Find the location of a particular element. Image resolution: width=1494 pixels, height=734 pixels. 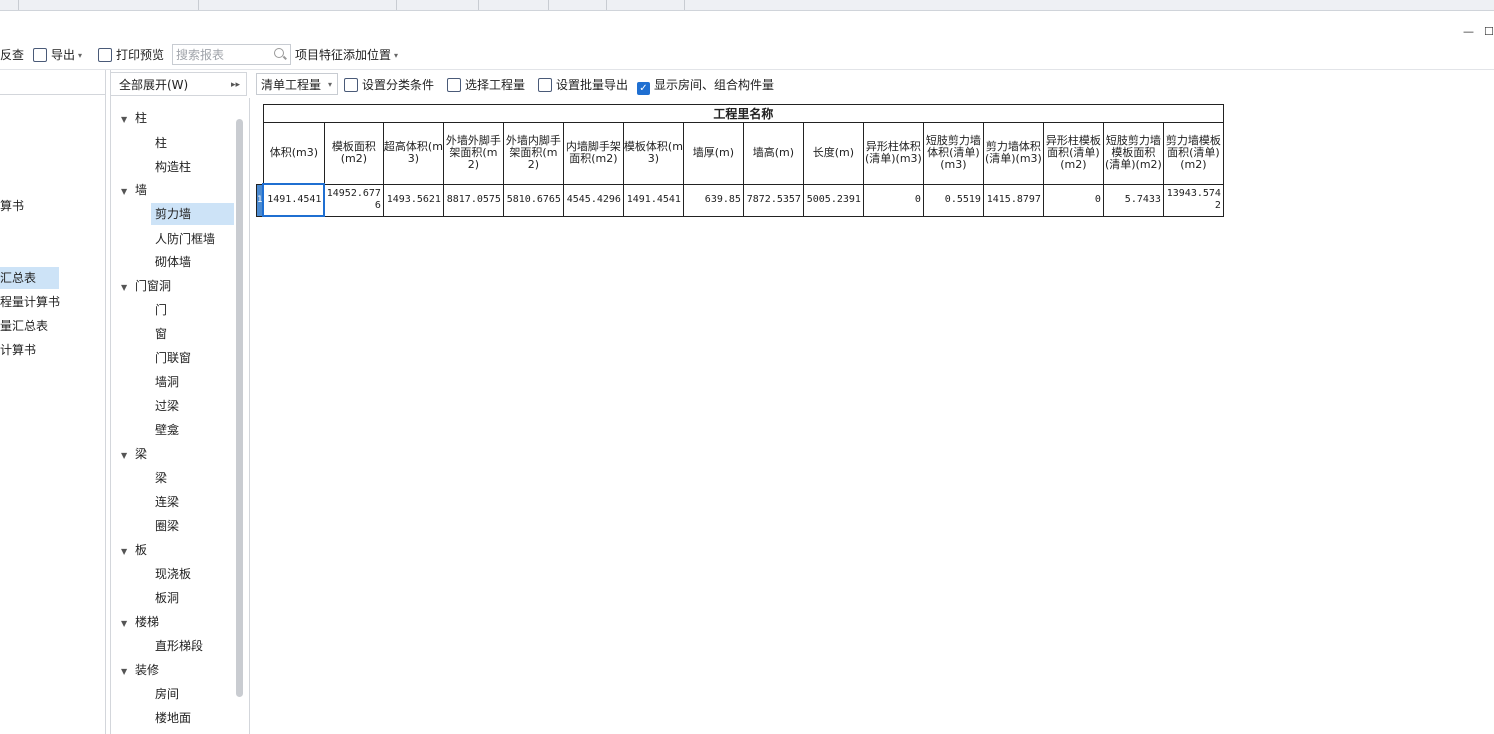

tree-item-civil-defense-door-wall: 人防门框墙 is located at coordinates (185, 239).